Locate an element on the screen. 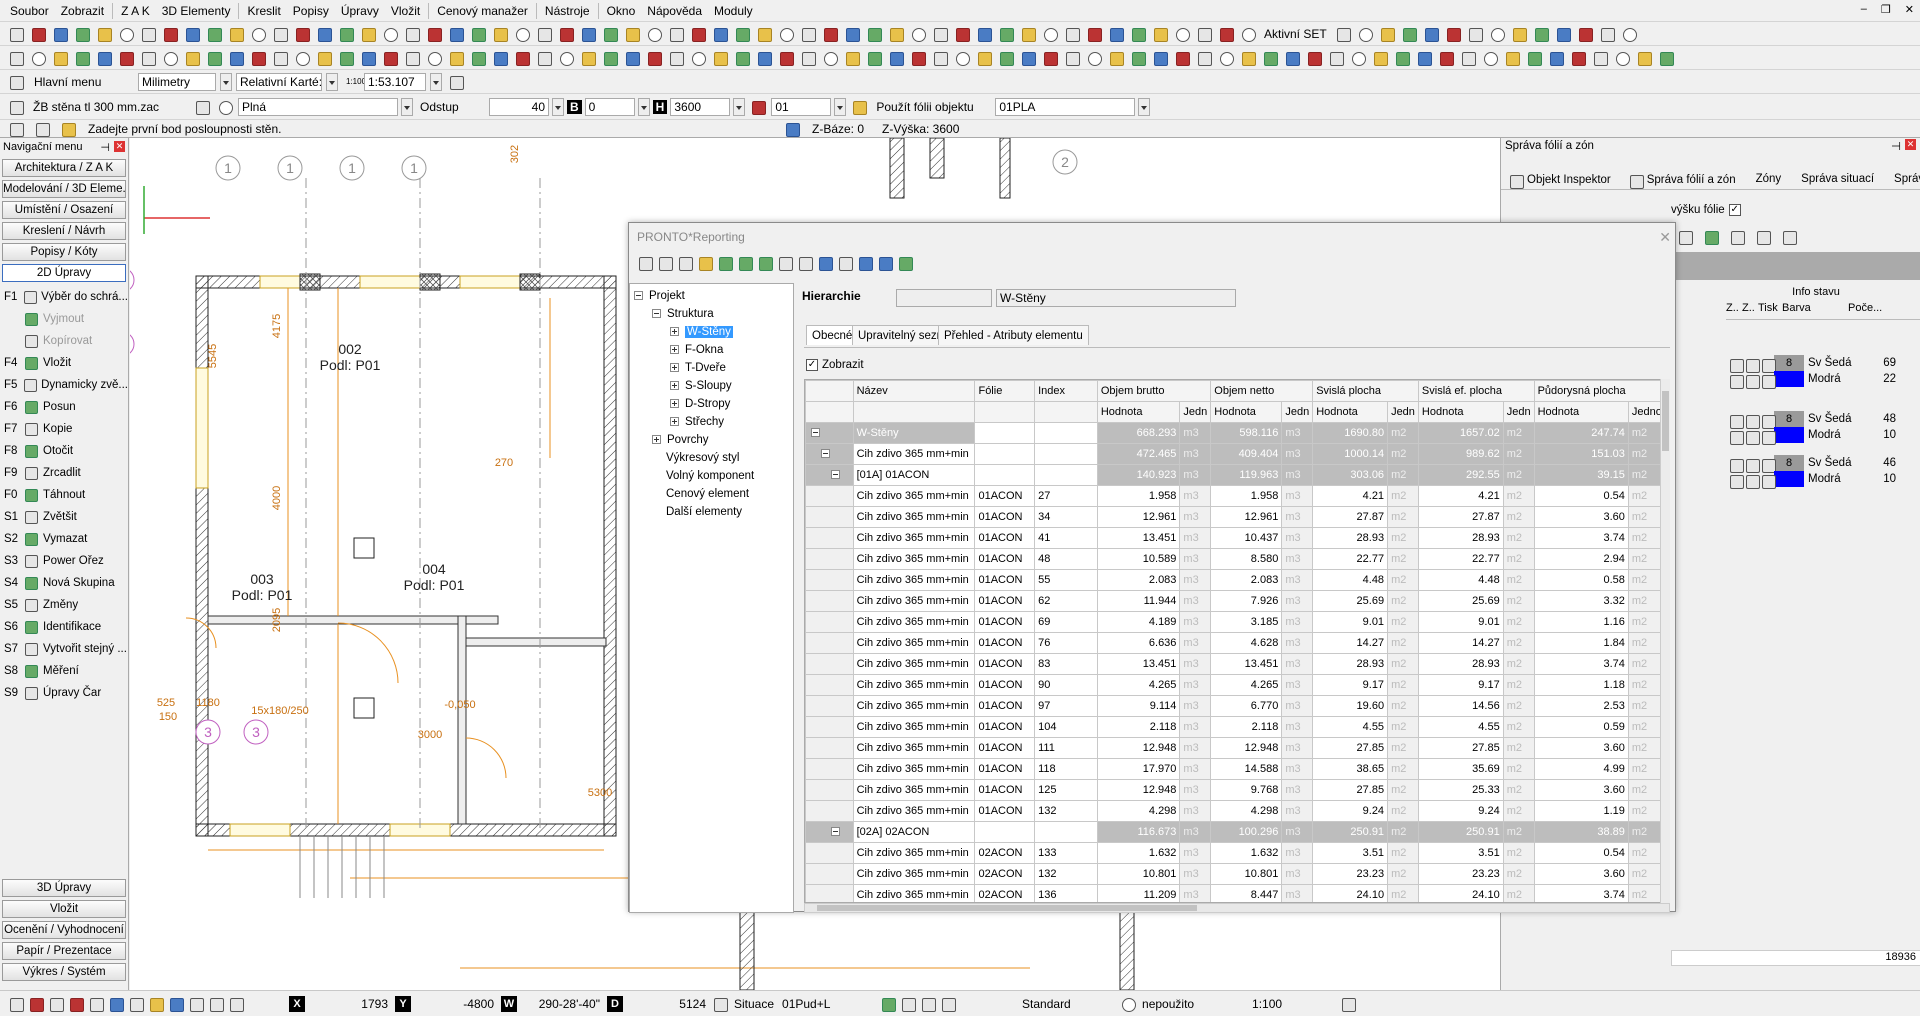 Image resolution: width=1920 pixels, height=1016 pixels. undo-icon is located at coordinates (16, 129).